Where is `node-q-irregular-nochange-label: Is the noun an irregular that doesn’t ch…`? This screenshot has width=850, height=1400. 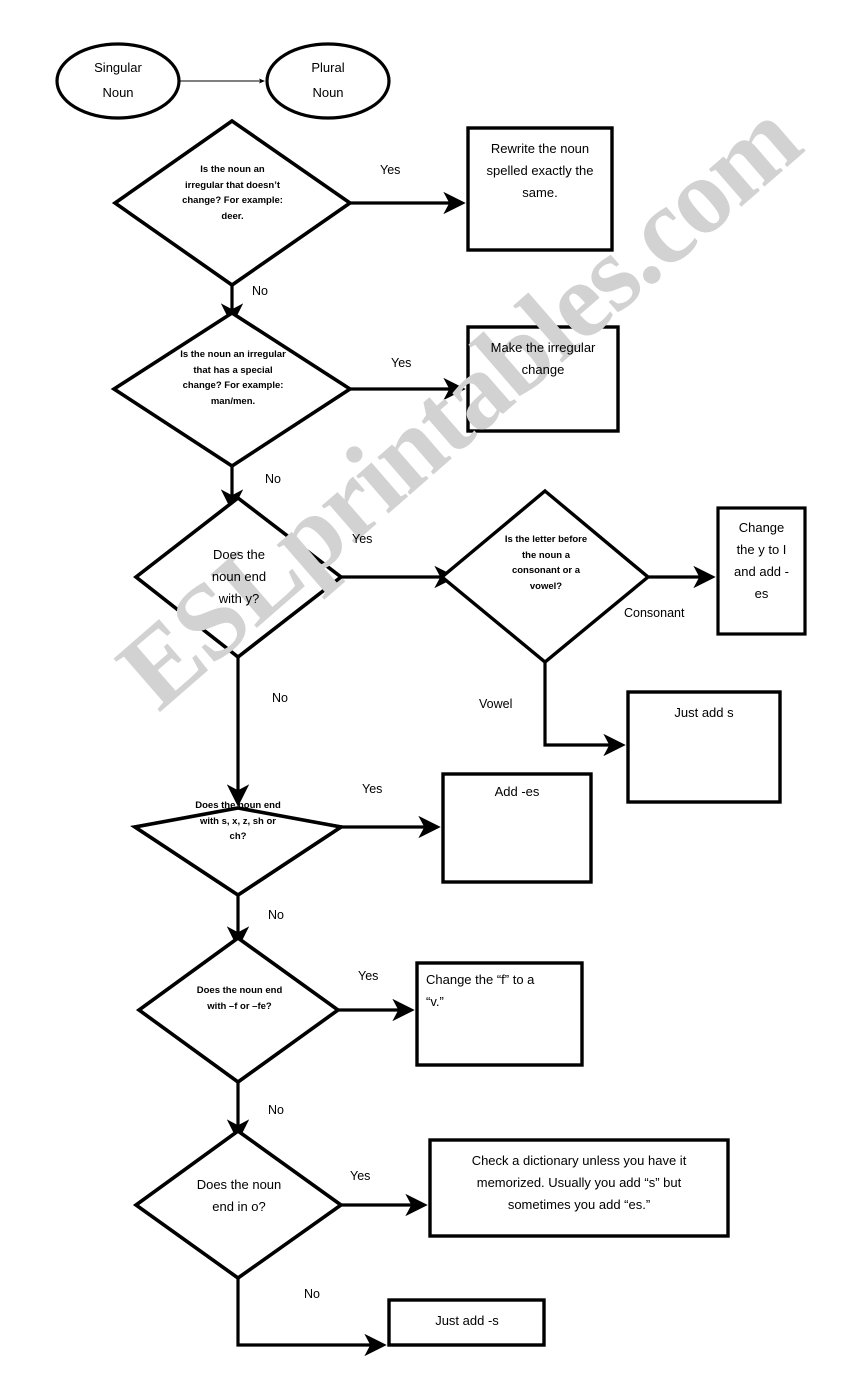 node-q-irregular-nochange-label: Is the noun an irregular that doesn’t ch… is located at coordinates (232, 193).